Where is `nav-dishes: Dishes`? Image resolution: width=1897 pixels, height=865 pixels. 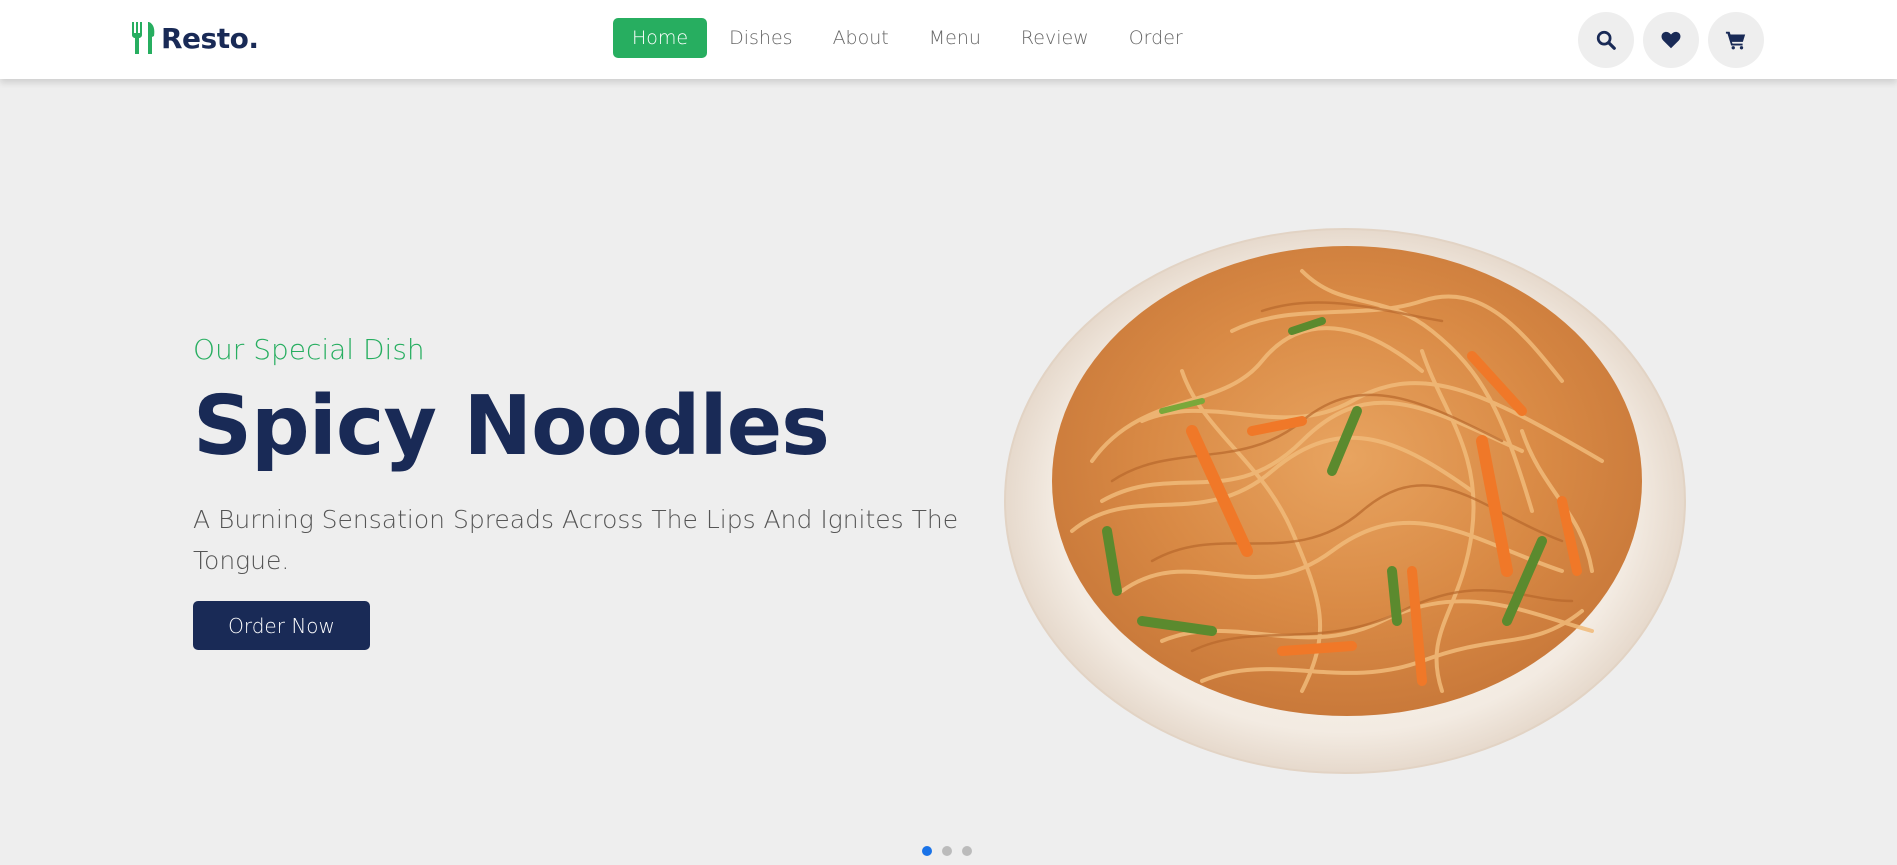
nav-dishes: Dishes is located at coordinates (760, 38).